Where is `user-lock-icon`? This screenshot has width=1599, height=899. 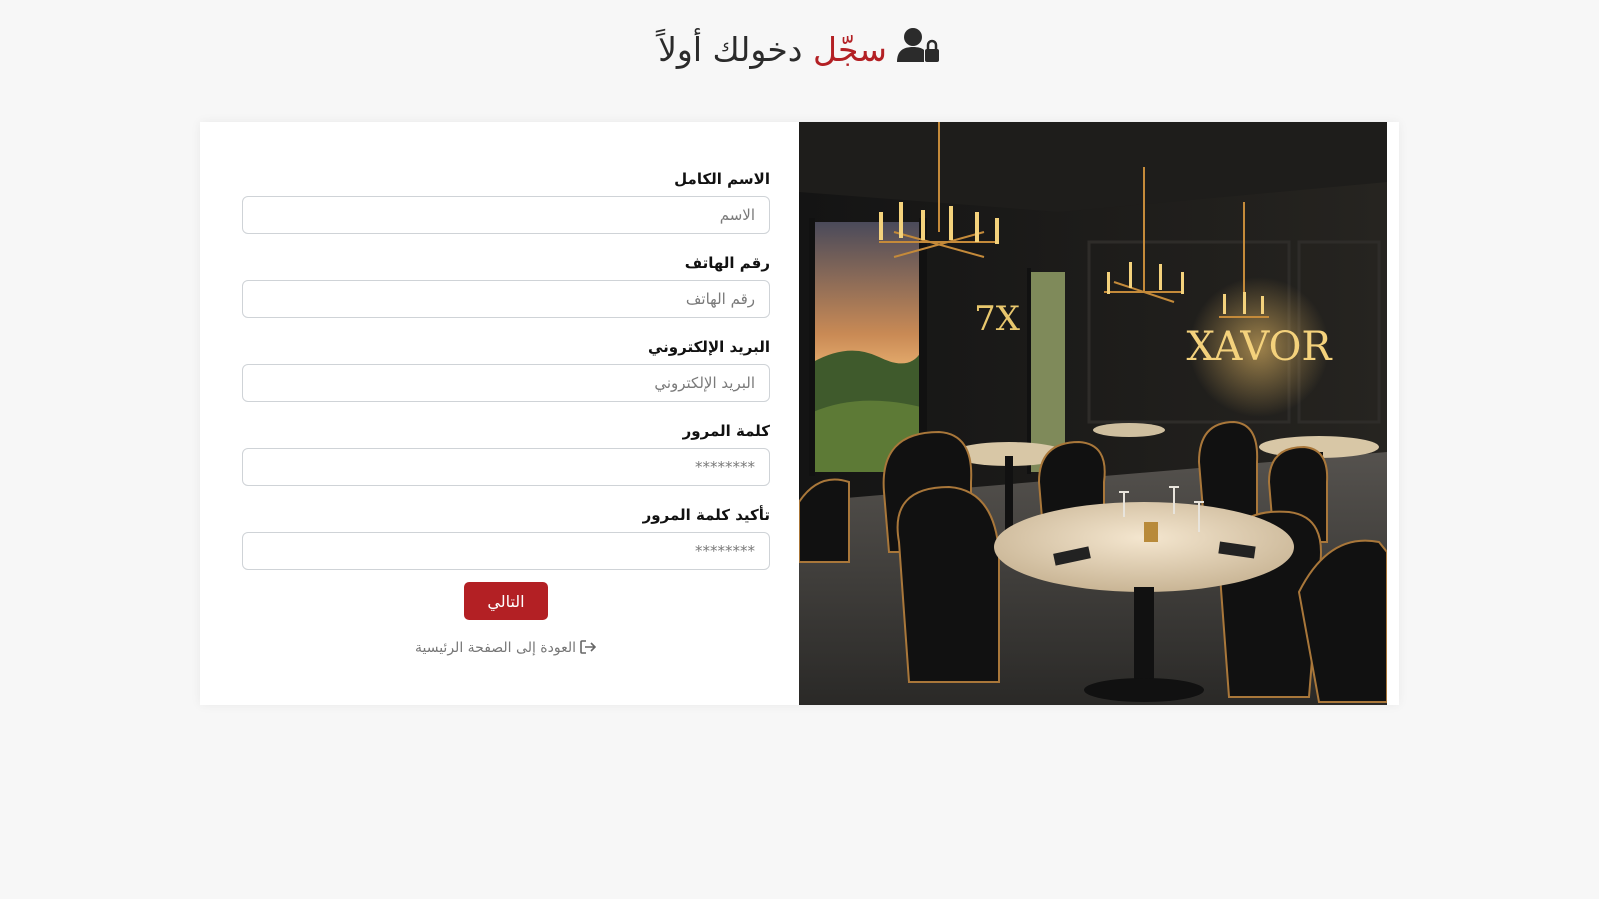 user-lock-icon is located at coordinates (918, 51).